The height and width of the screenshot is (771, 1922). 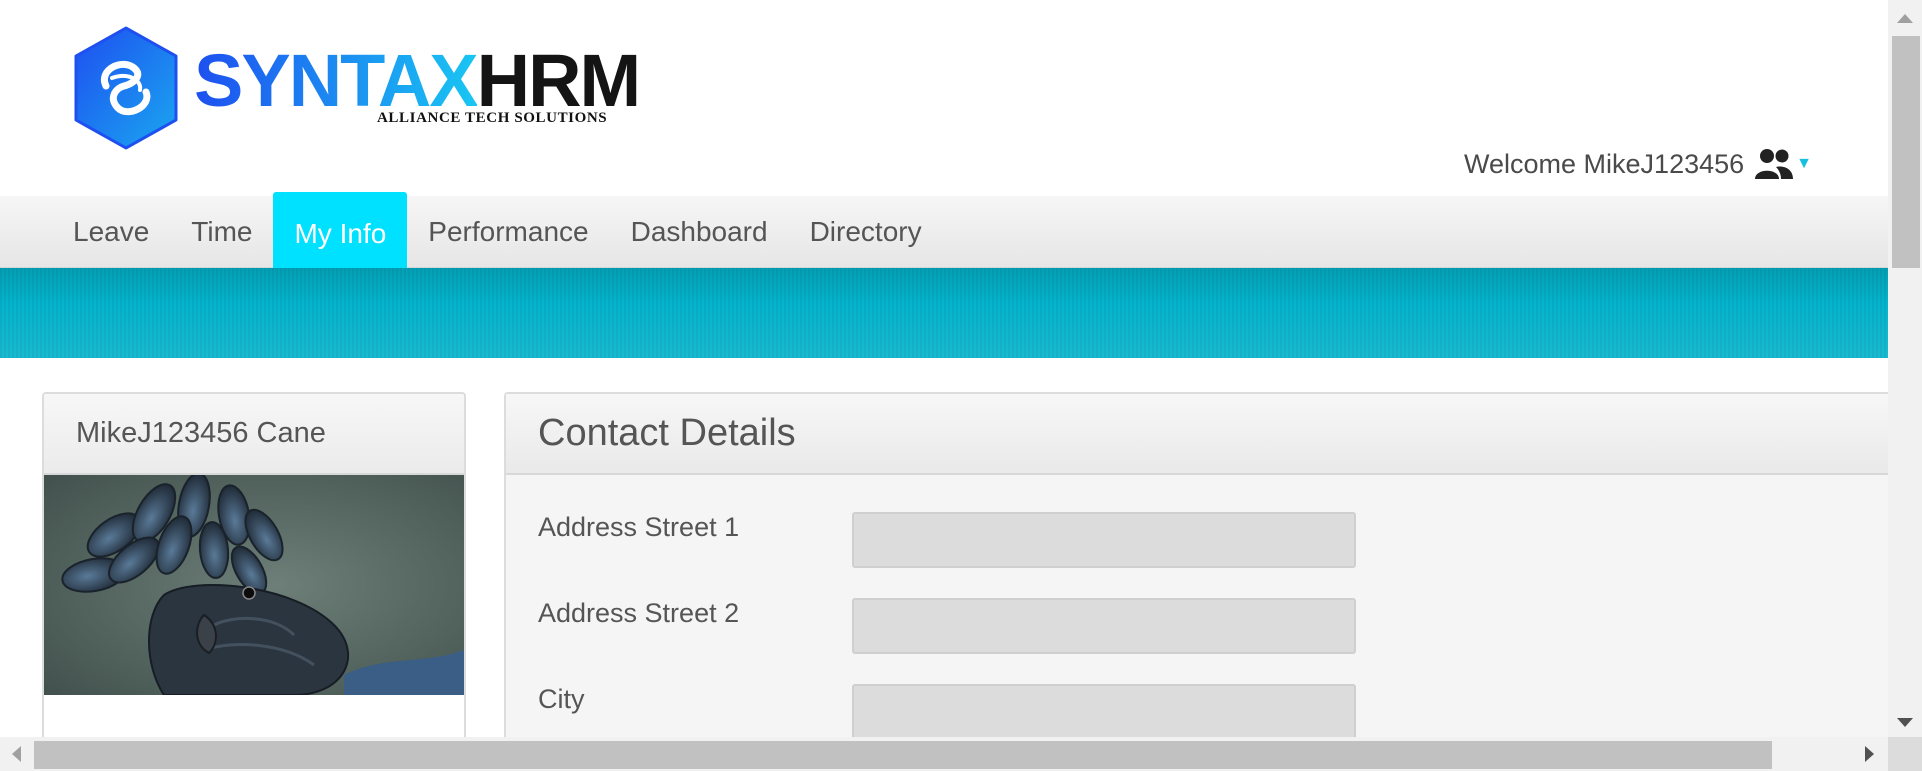 I want to click on header-band, so click(x=944, y=313).